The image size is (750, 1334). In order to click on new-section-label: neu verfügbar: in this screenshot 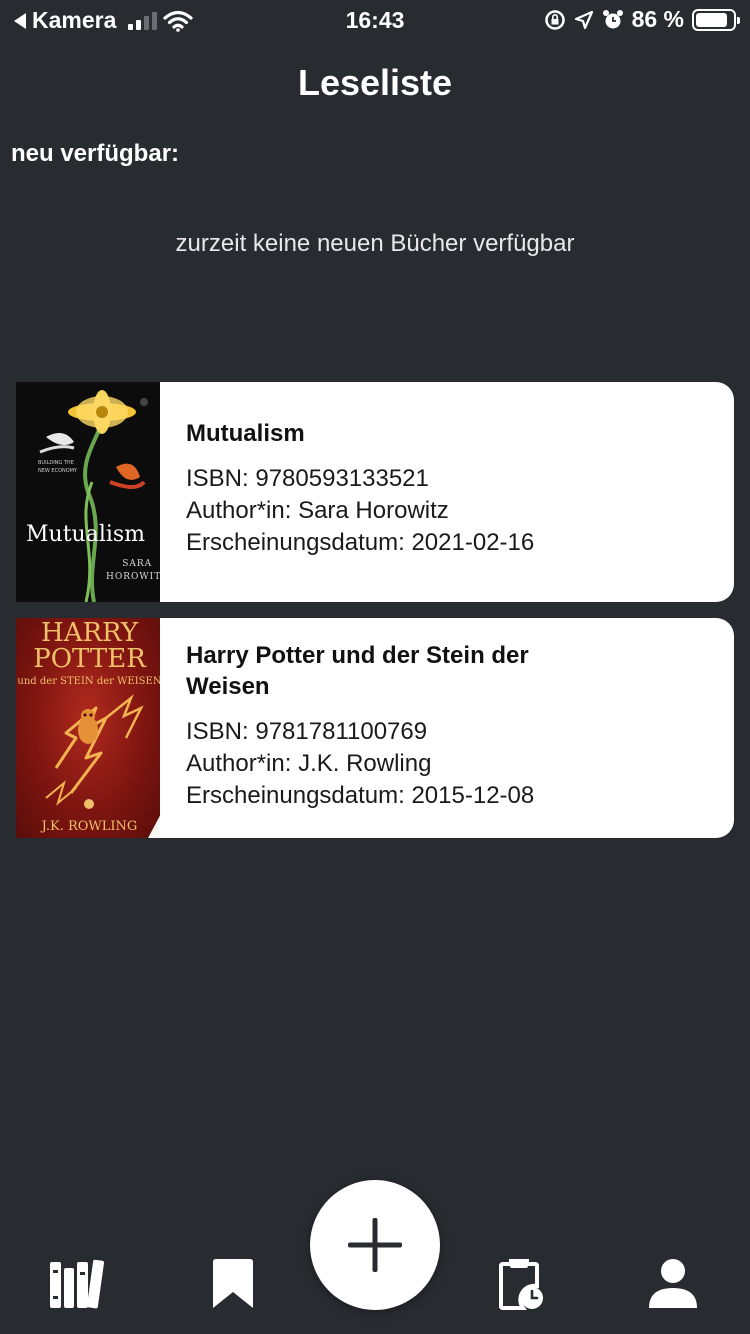, I will do `click(95, 153)`.